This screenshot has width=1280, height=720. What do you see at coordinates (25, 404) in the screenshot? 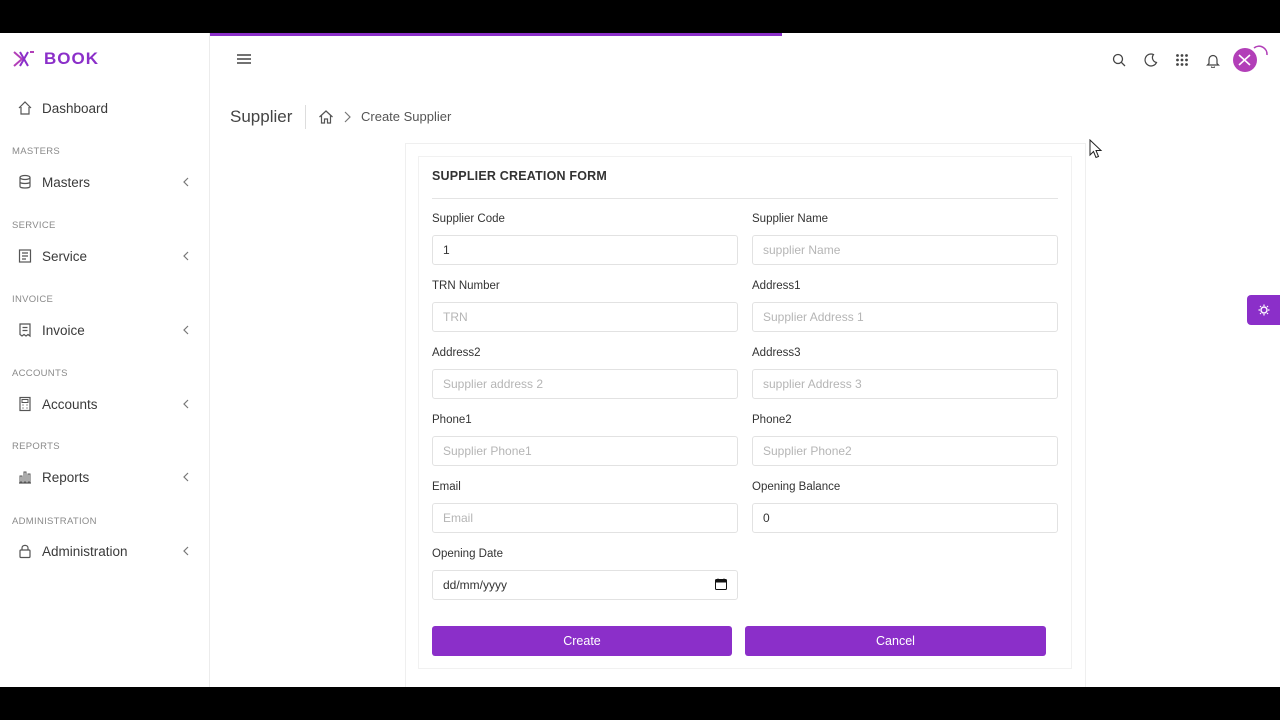
I see `calculator-icon` at bounding box center [25, 404].